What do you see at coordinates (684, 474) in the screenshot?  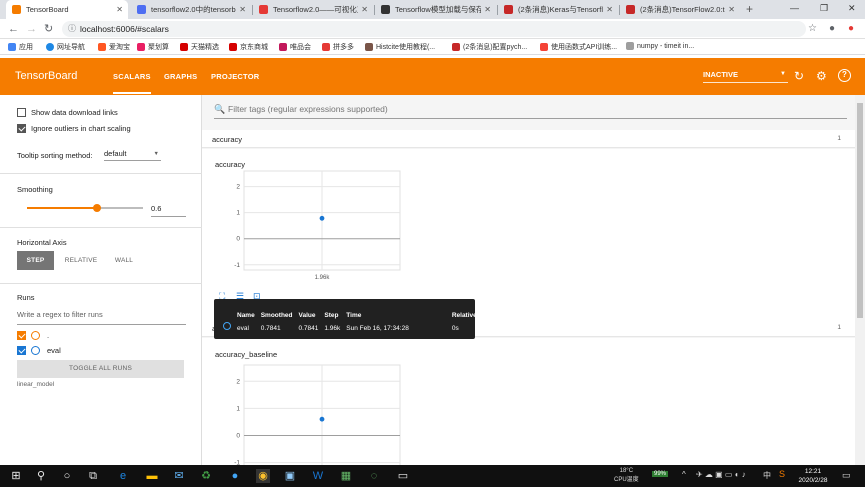 I see `tray-chevron-icon: ^` at bounding box center [684, 474].